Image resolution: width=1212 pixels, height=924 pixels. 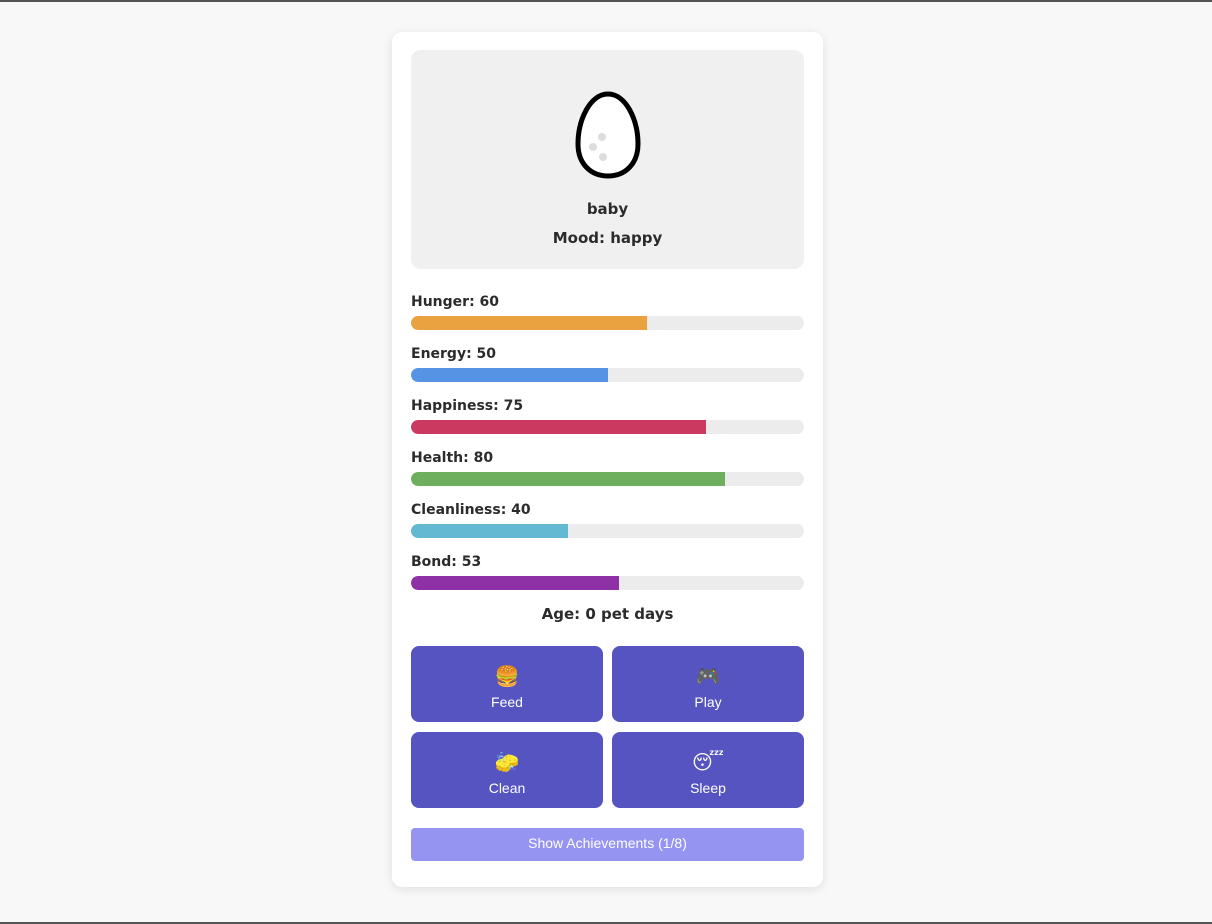 What do you see at coordinates (607, 571) in the screenshot?
I see `stat-bond: Bond: 53` at bounding box center [607, 571].